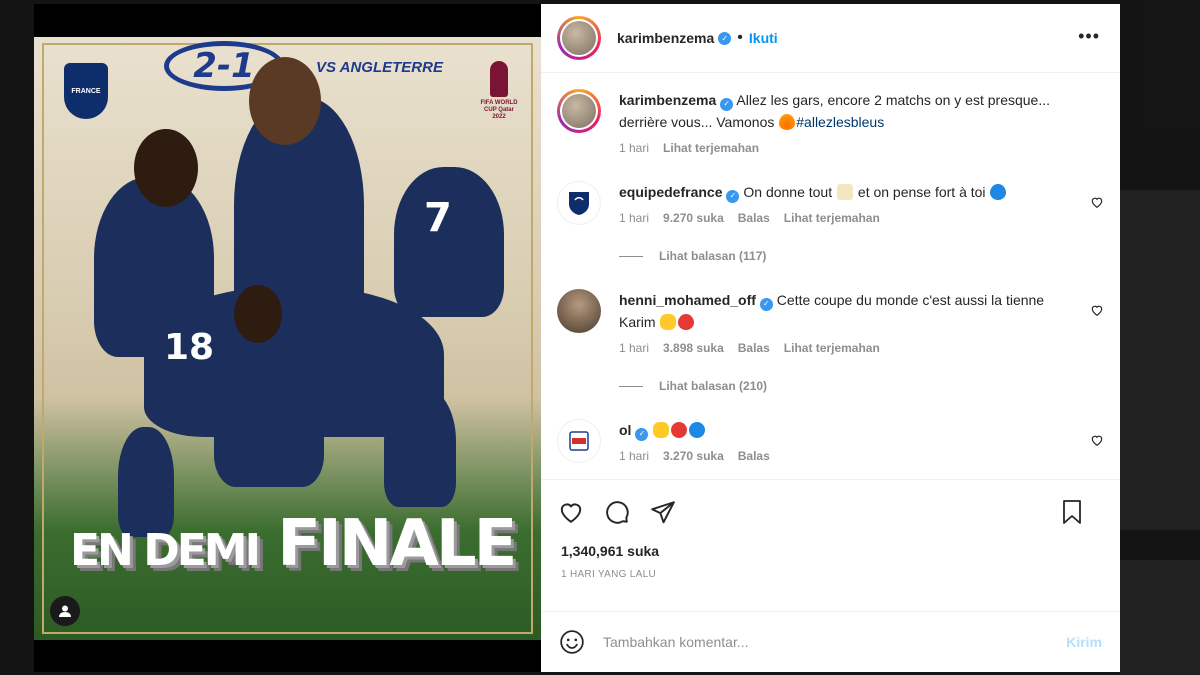 The height and width of the screenshot is (675, 1200). Describe the element at coordinates (1089, 36) in the screenshot. I see `more-options-icon: •••` at that location.